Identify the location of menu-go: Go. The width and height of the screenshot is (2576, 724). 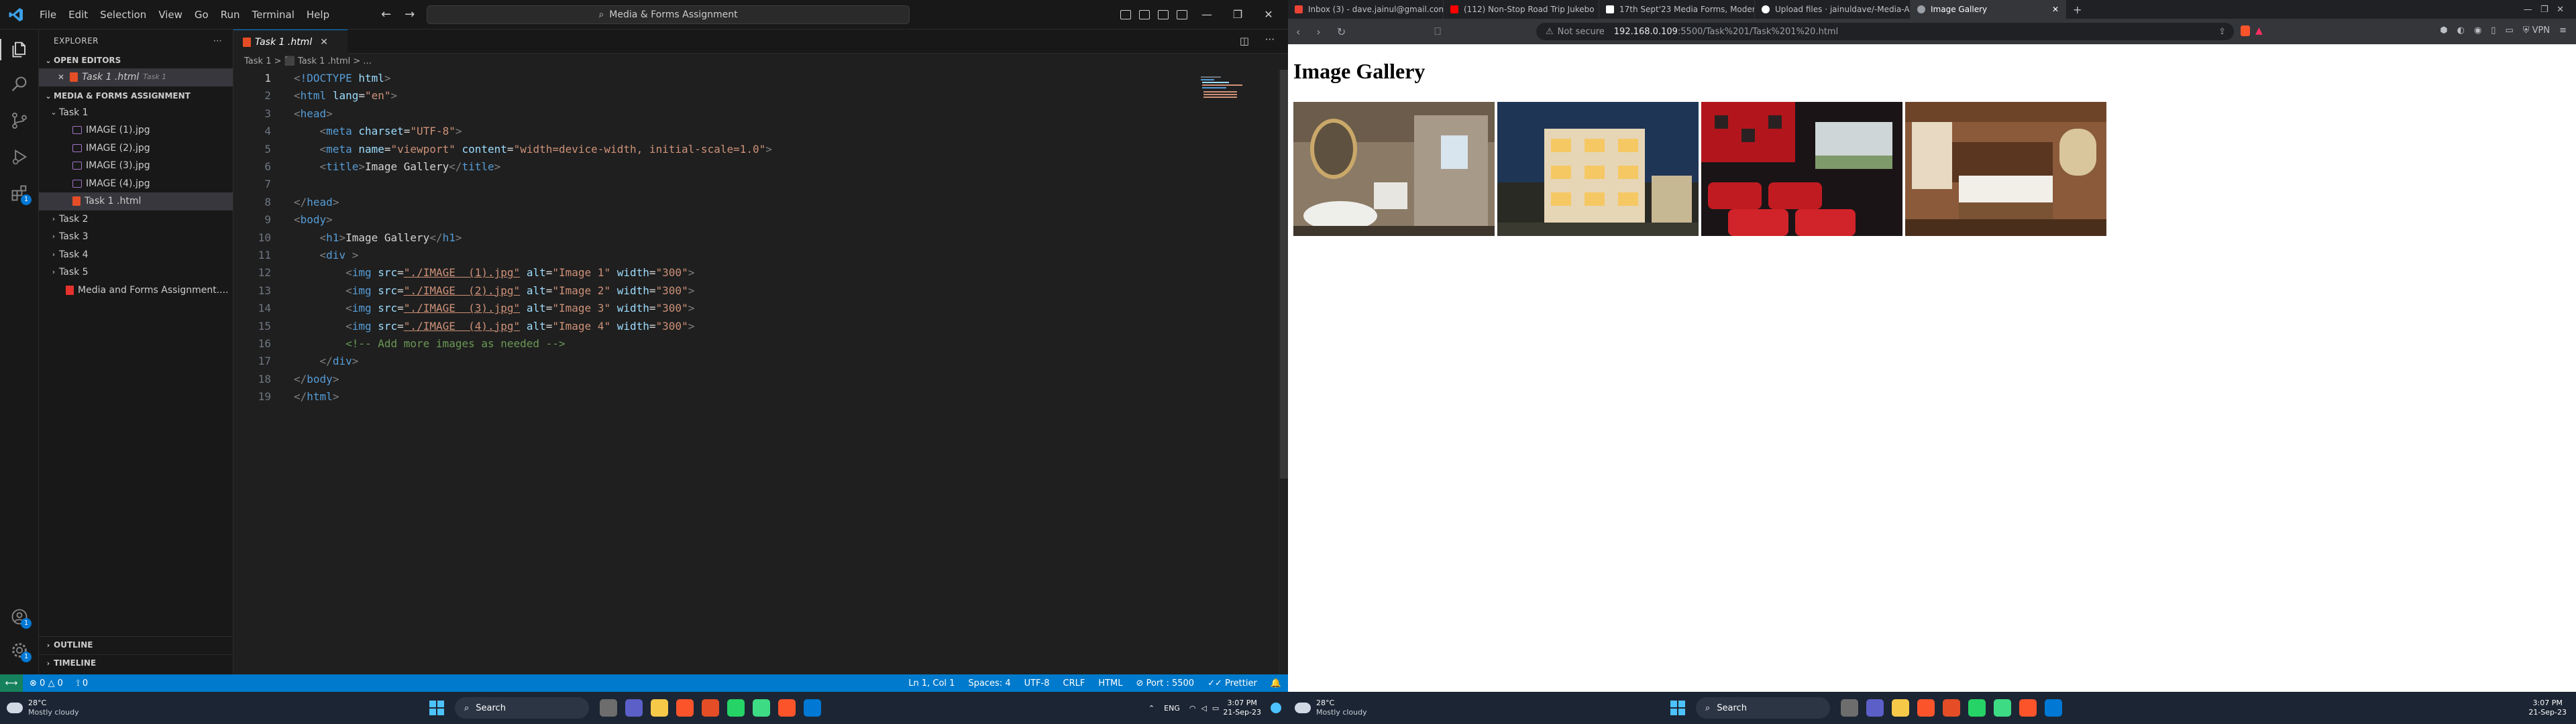
(202, 14).